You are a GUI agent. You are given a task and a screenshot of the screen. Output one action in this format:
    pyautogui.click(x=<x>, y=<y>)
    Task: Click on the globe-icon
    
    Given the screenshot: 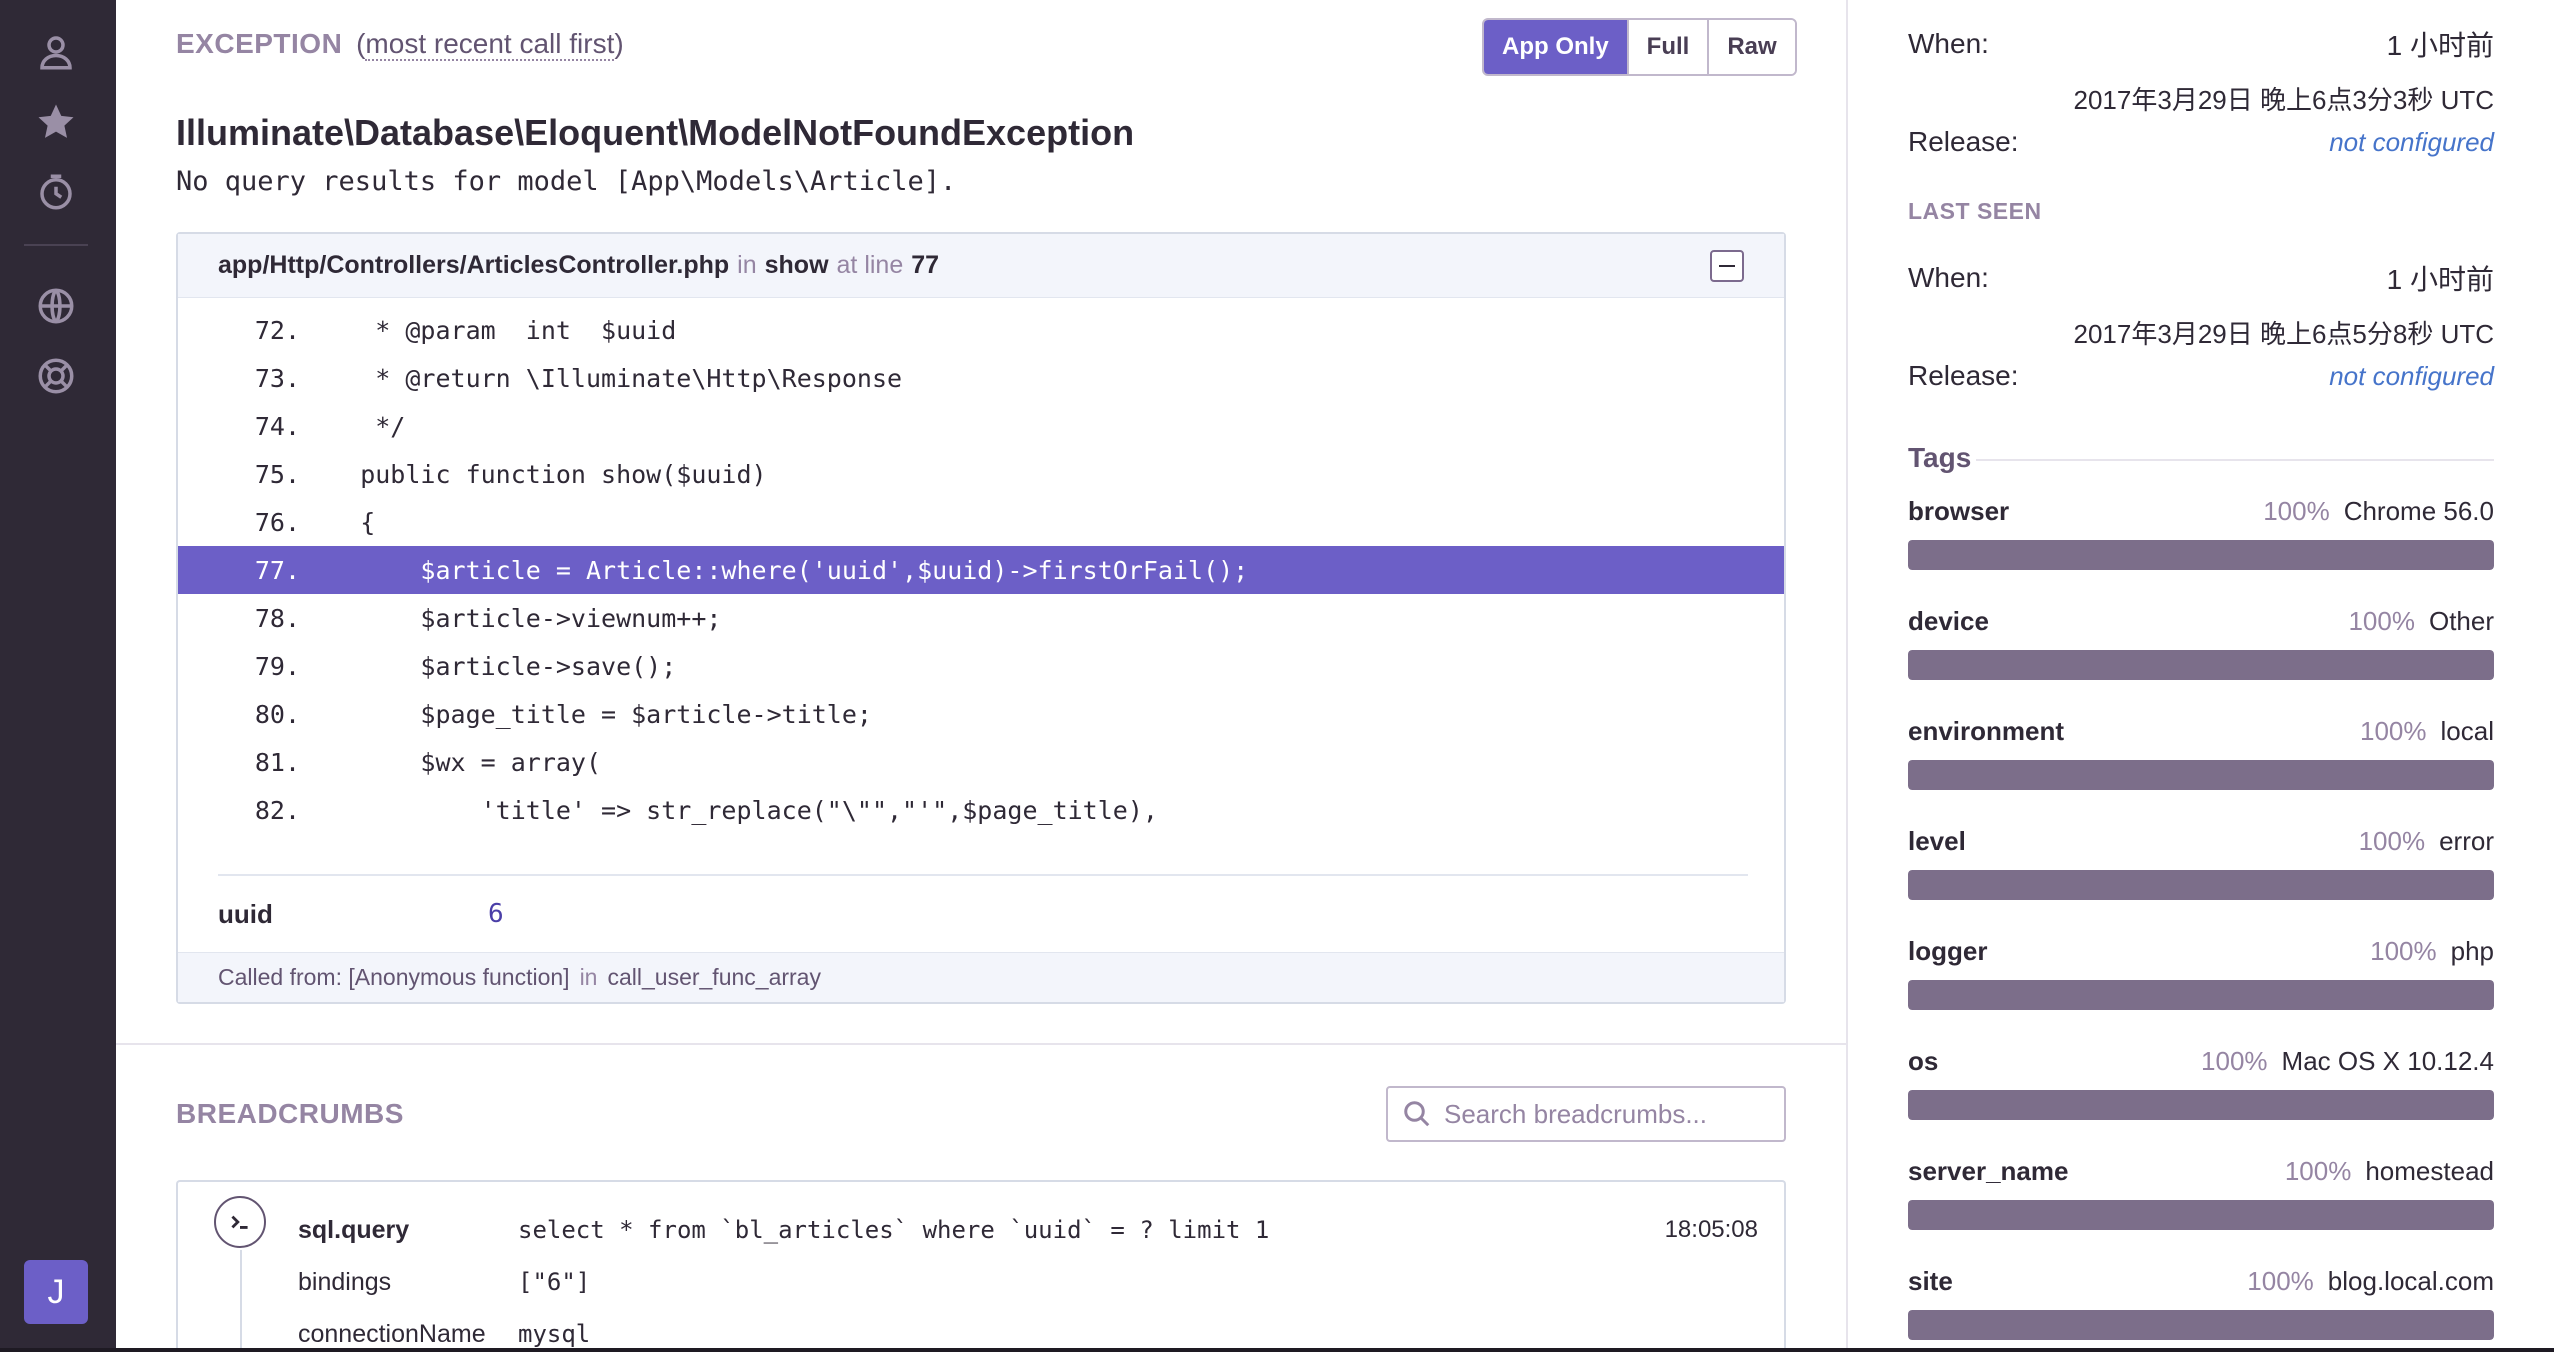 What is the action you would take?
    pyautogui.click(x=56, y=306)
    